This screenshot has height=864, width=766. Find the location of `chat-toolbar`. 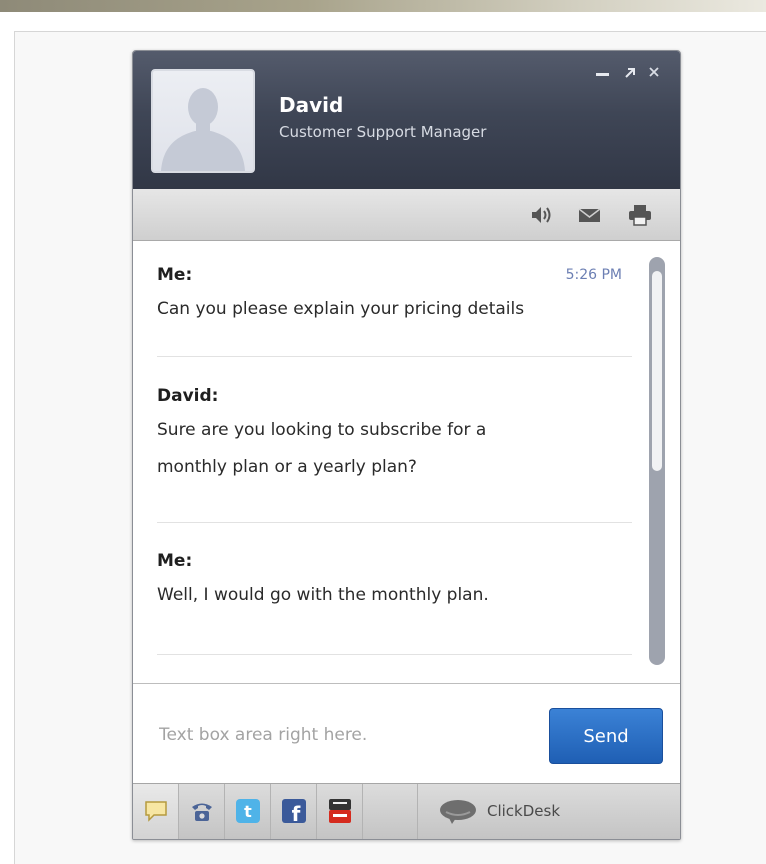

chat-toolbar is located at coordinates (406, 215).